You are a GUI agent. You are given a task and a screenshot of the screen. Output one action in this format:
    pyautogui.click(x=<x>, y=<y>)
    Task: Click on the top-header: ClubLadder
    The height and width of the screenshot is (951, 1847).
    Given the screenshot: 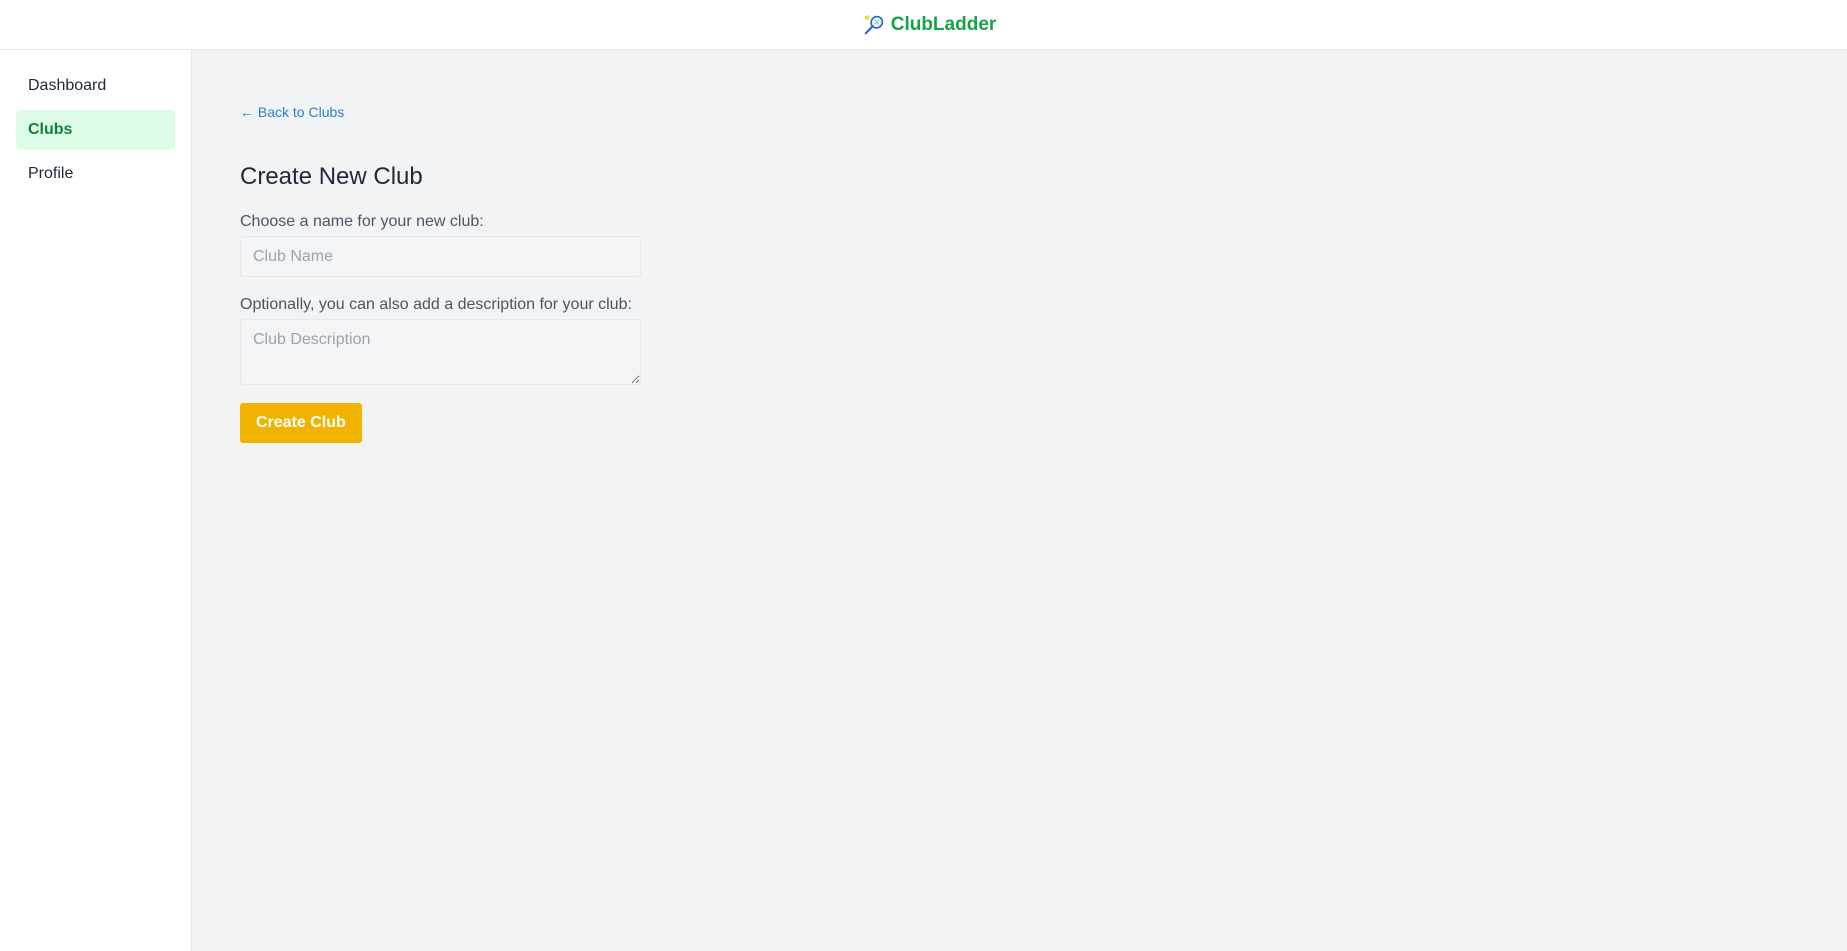 What is the action you would take?
    pyautogui.click(x=923, y=25)
    